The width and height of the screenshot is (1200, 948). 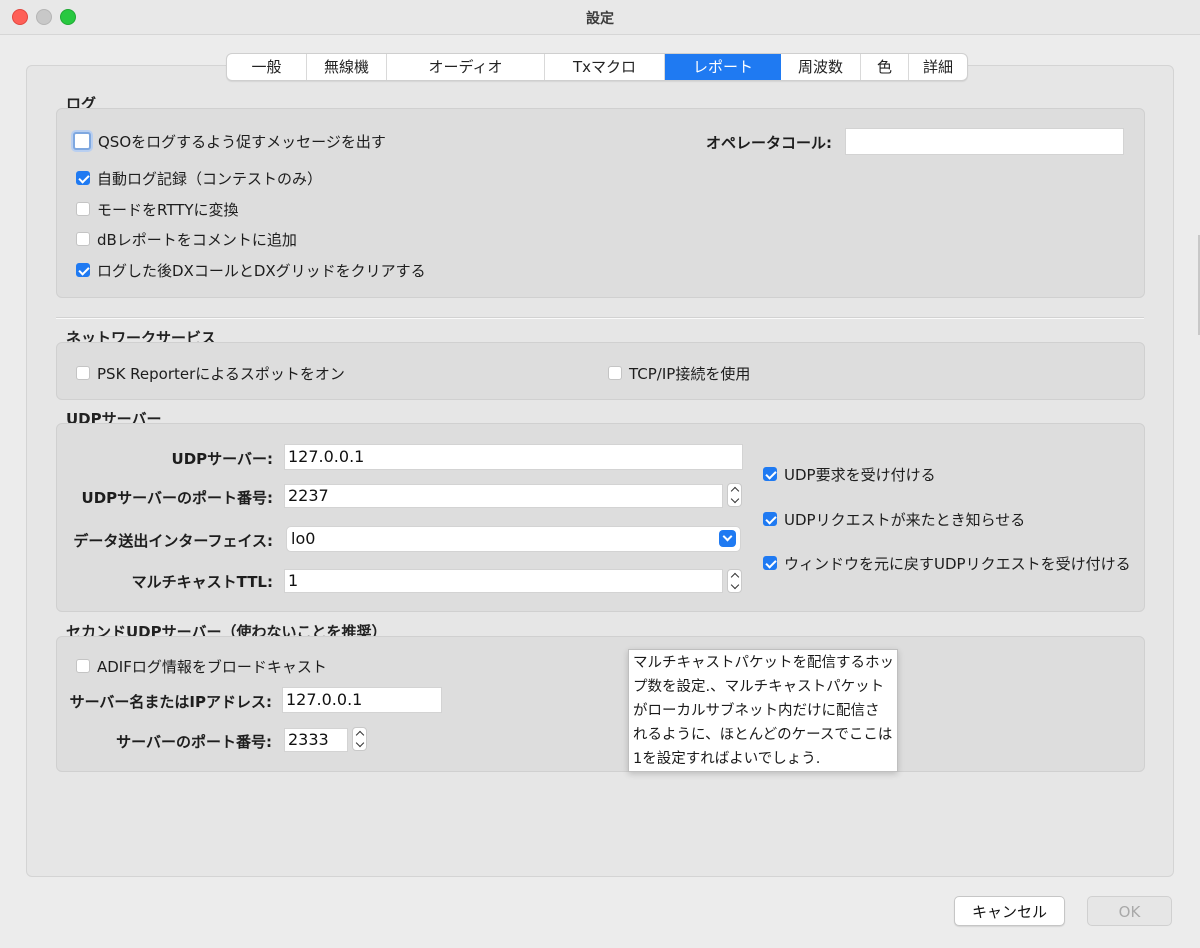 What do you see at coordinates (605, 67) in the screenshot?
I see `tab-tx-macros: Txマクロ` at bounding box center [605, 67].